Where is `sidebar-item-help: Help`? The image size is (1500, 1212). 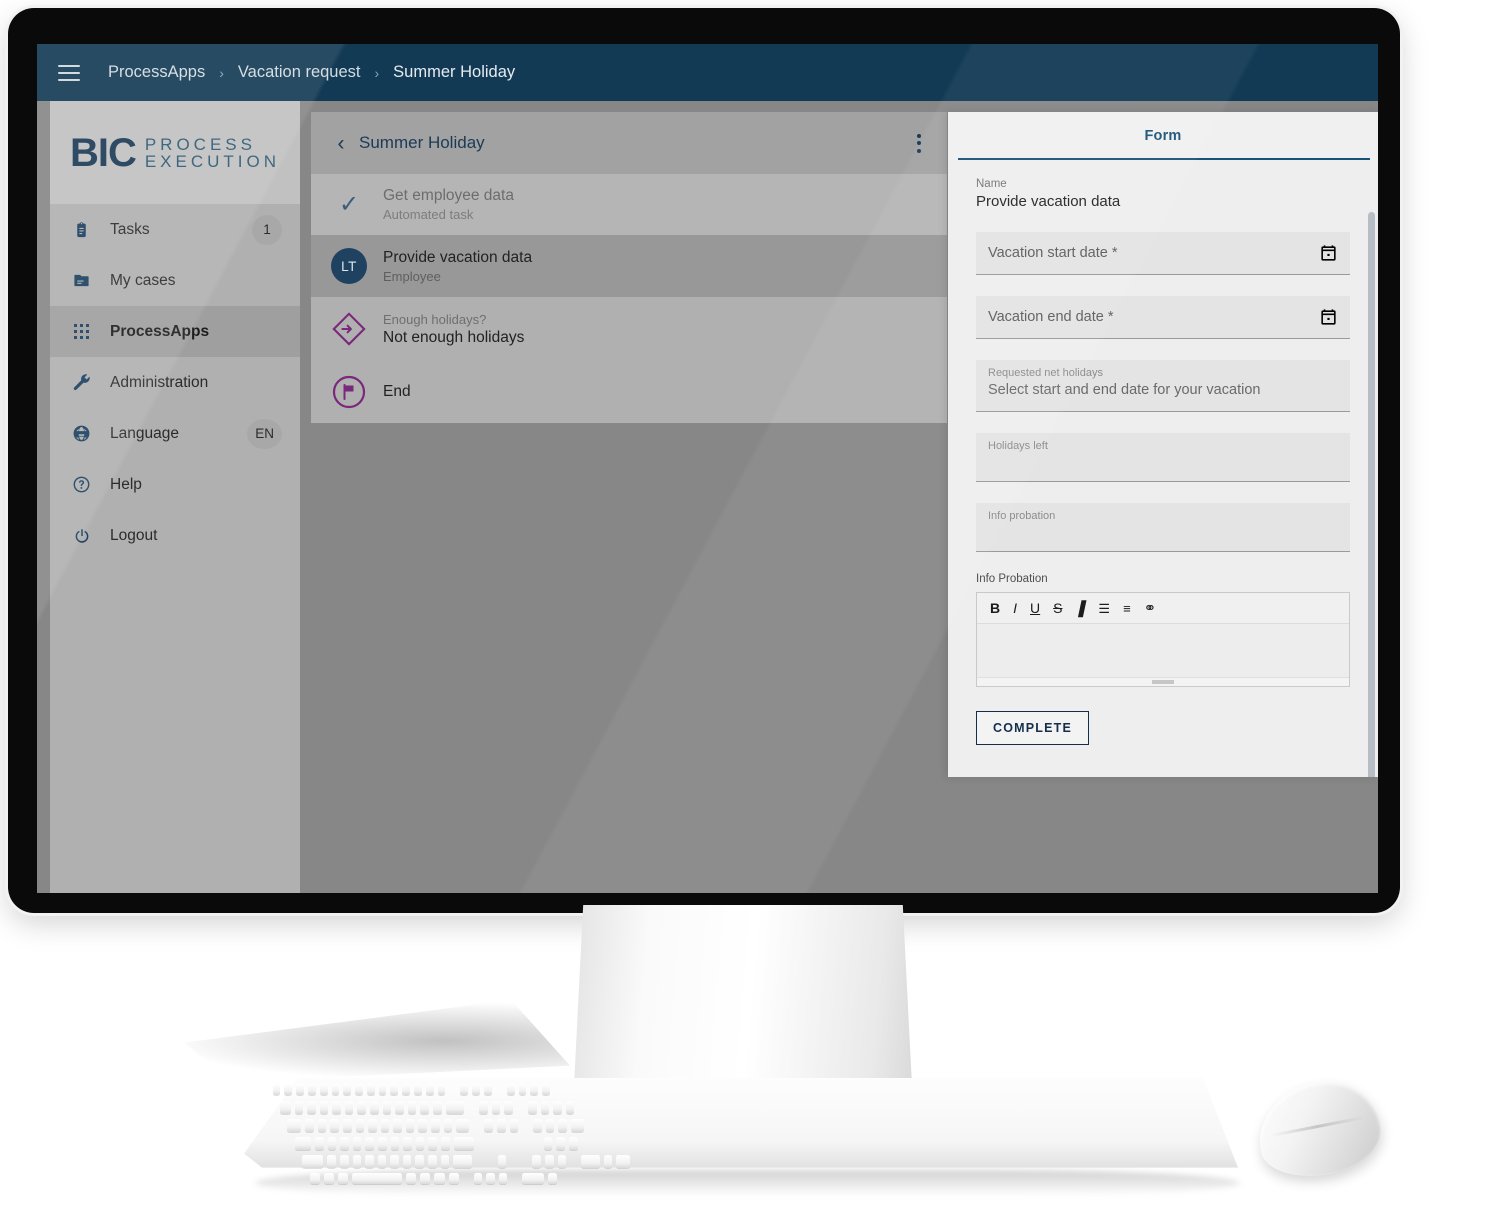 sidebar-item-help: Help is located at coordinates (175, 484).